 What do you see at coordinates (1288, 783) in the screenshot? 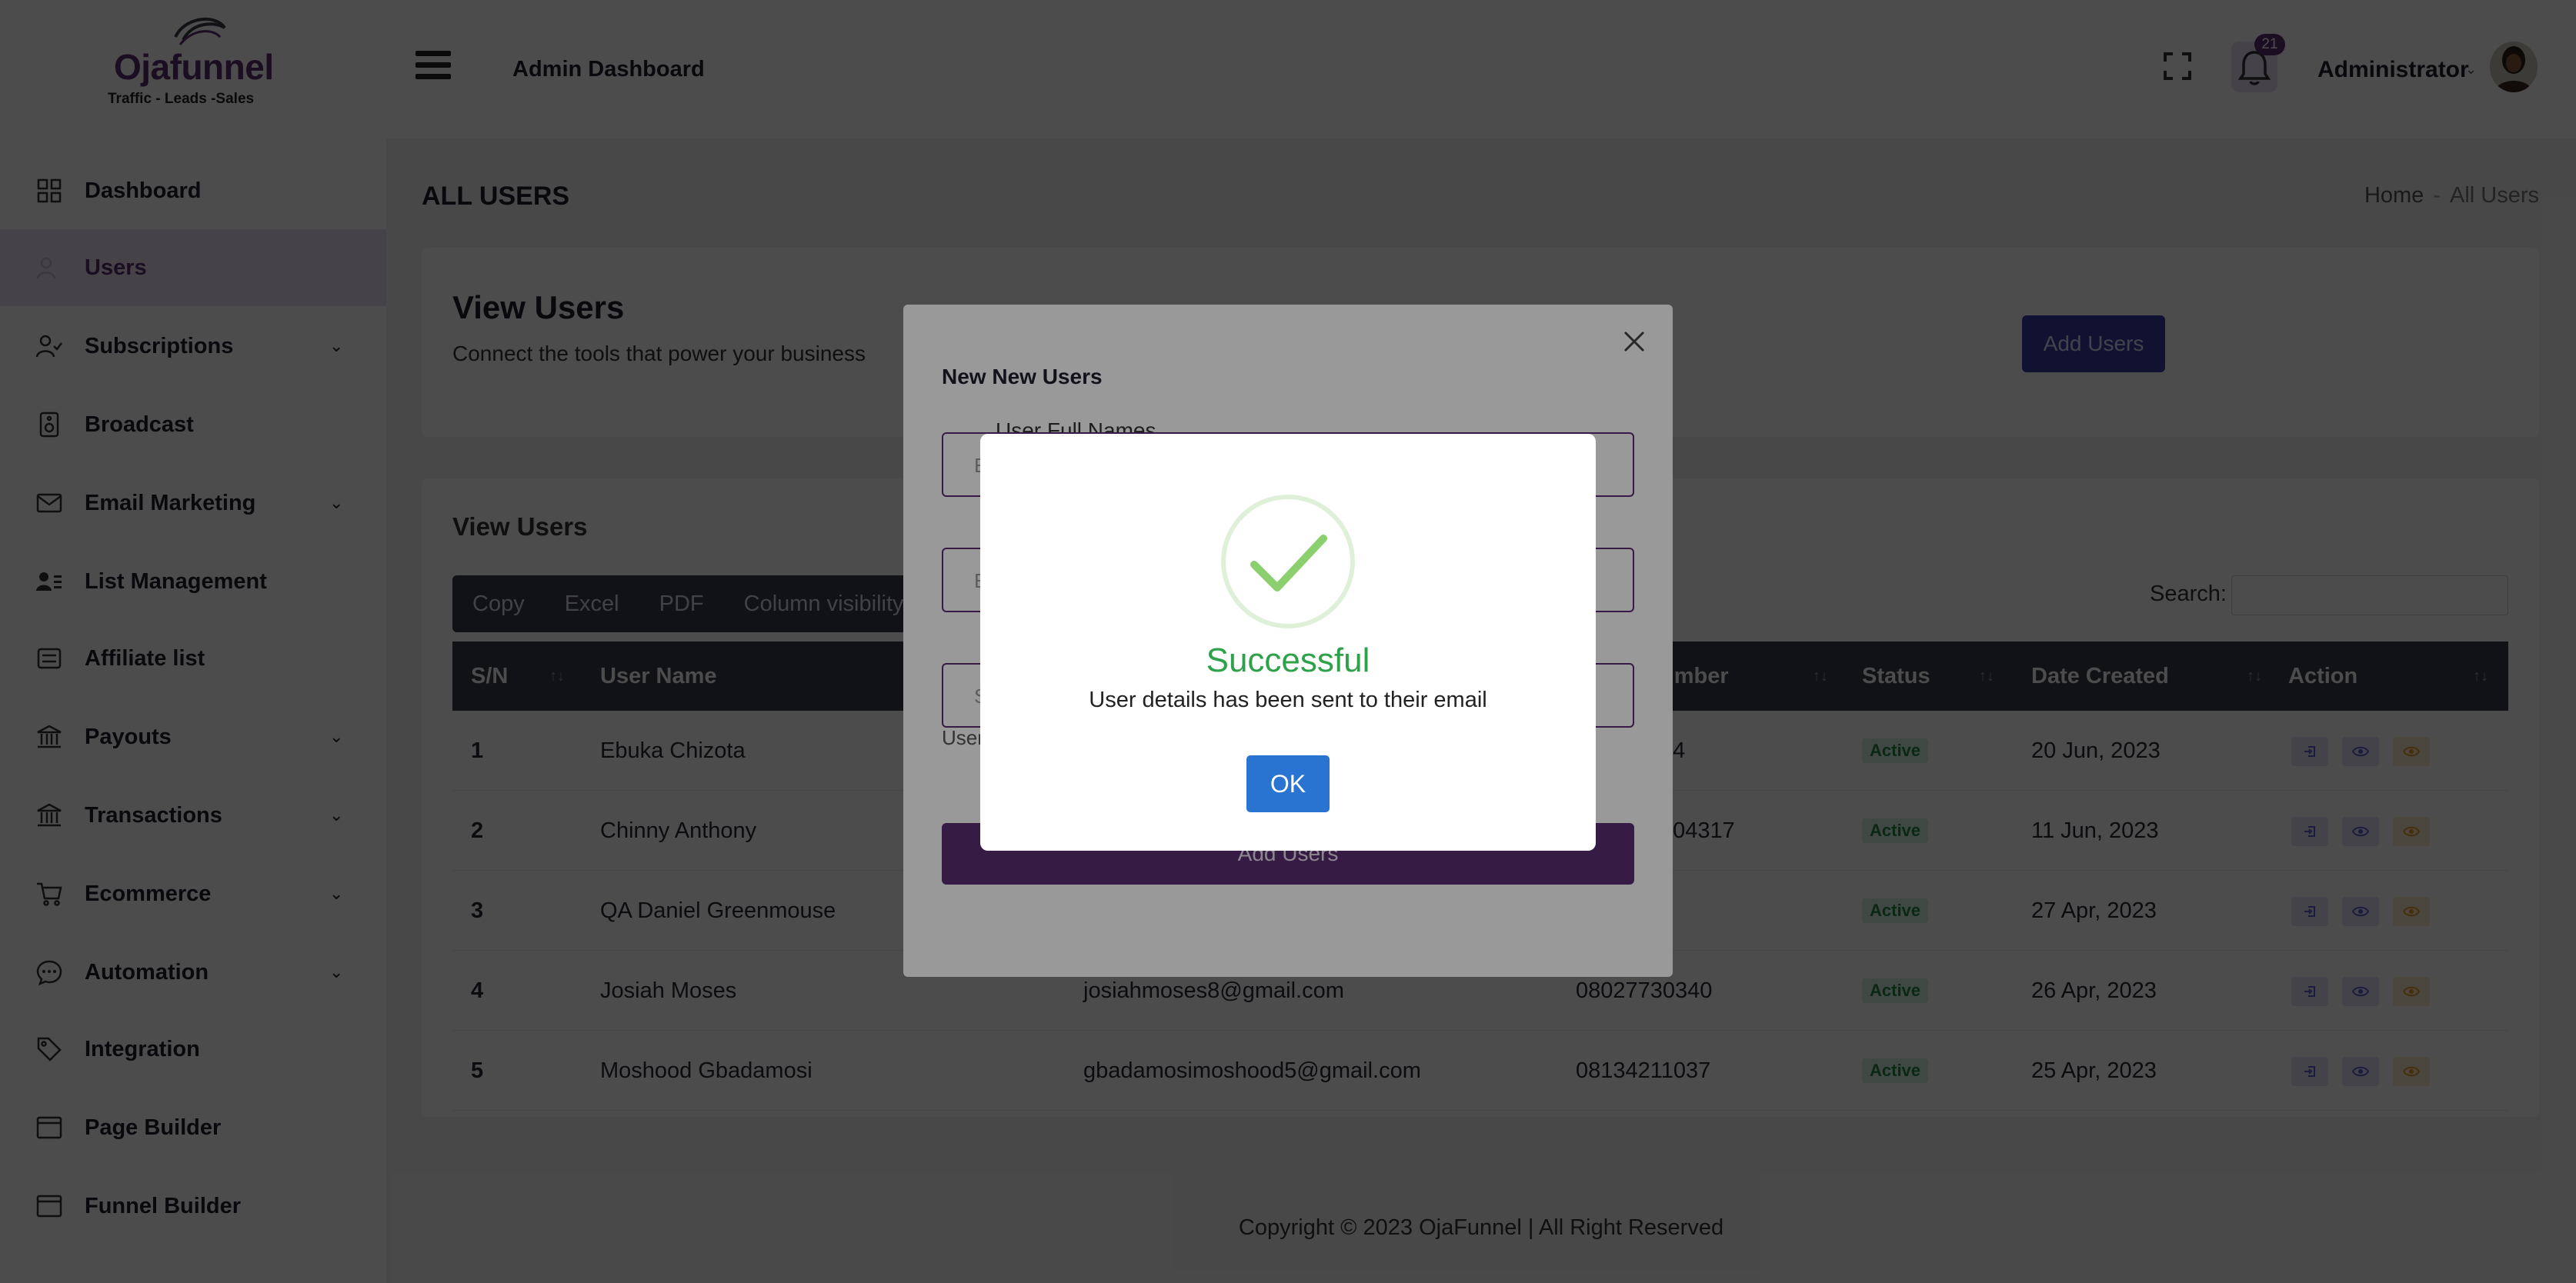
I see `ok-button: OK` at bounding box center [1288, 783].